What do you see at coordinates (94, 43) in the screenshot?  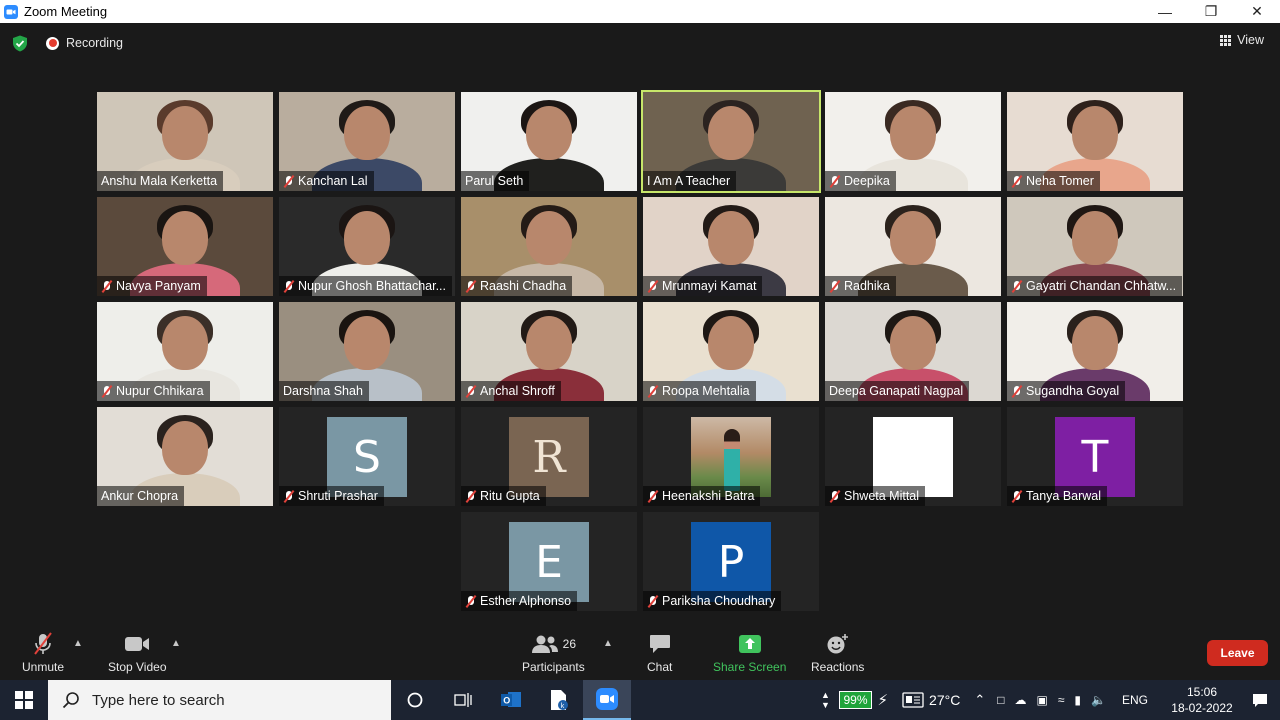 I see `recording-label: Recording` at bounding box center [94, 43].